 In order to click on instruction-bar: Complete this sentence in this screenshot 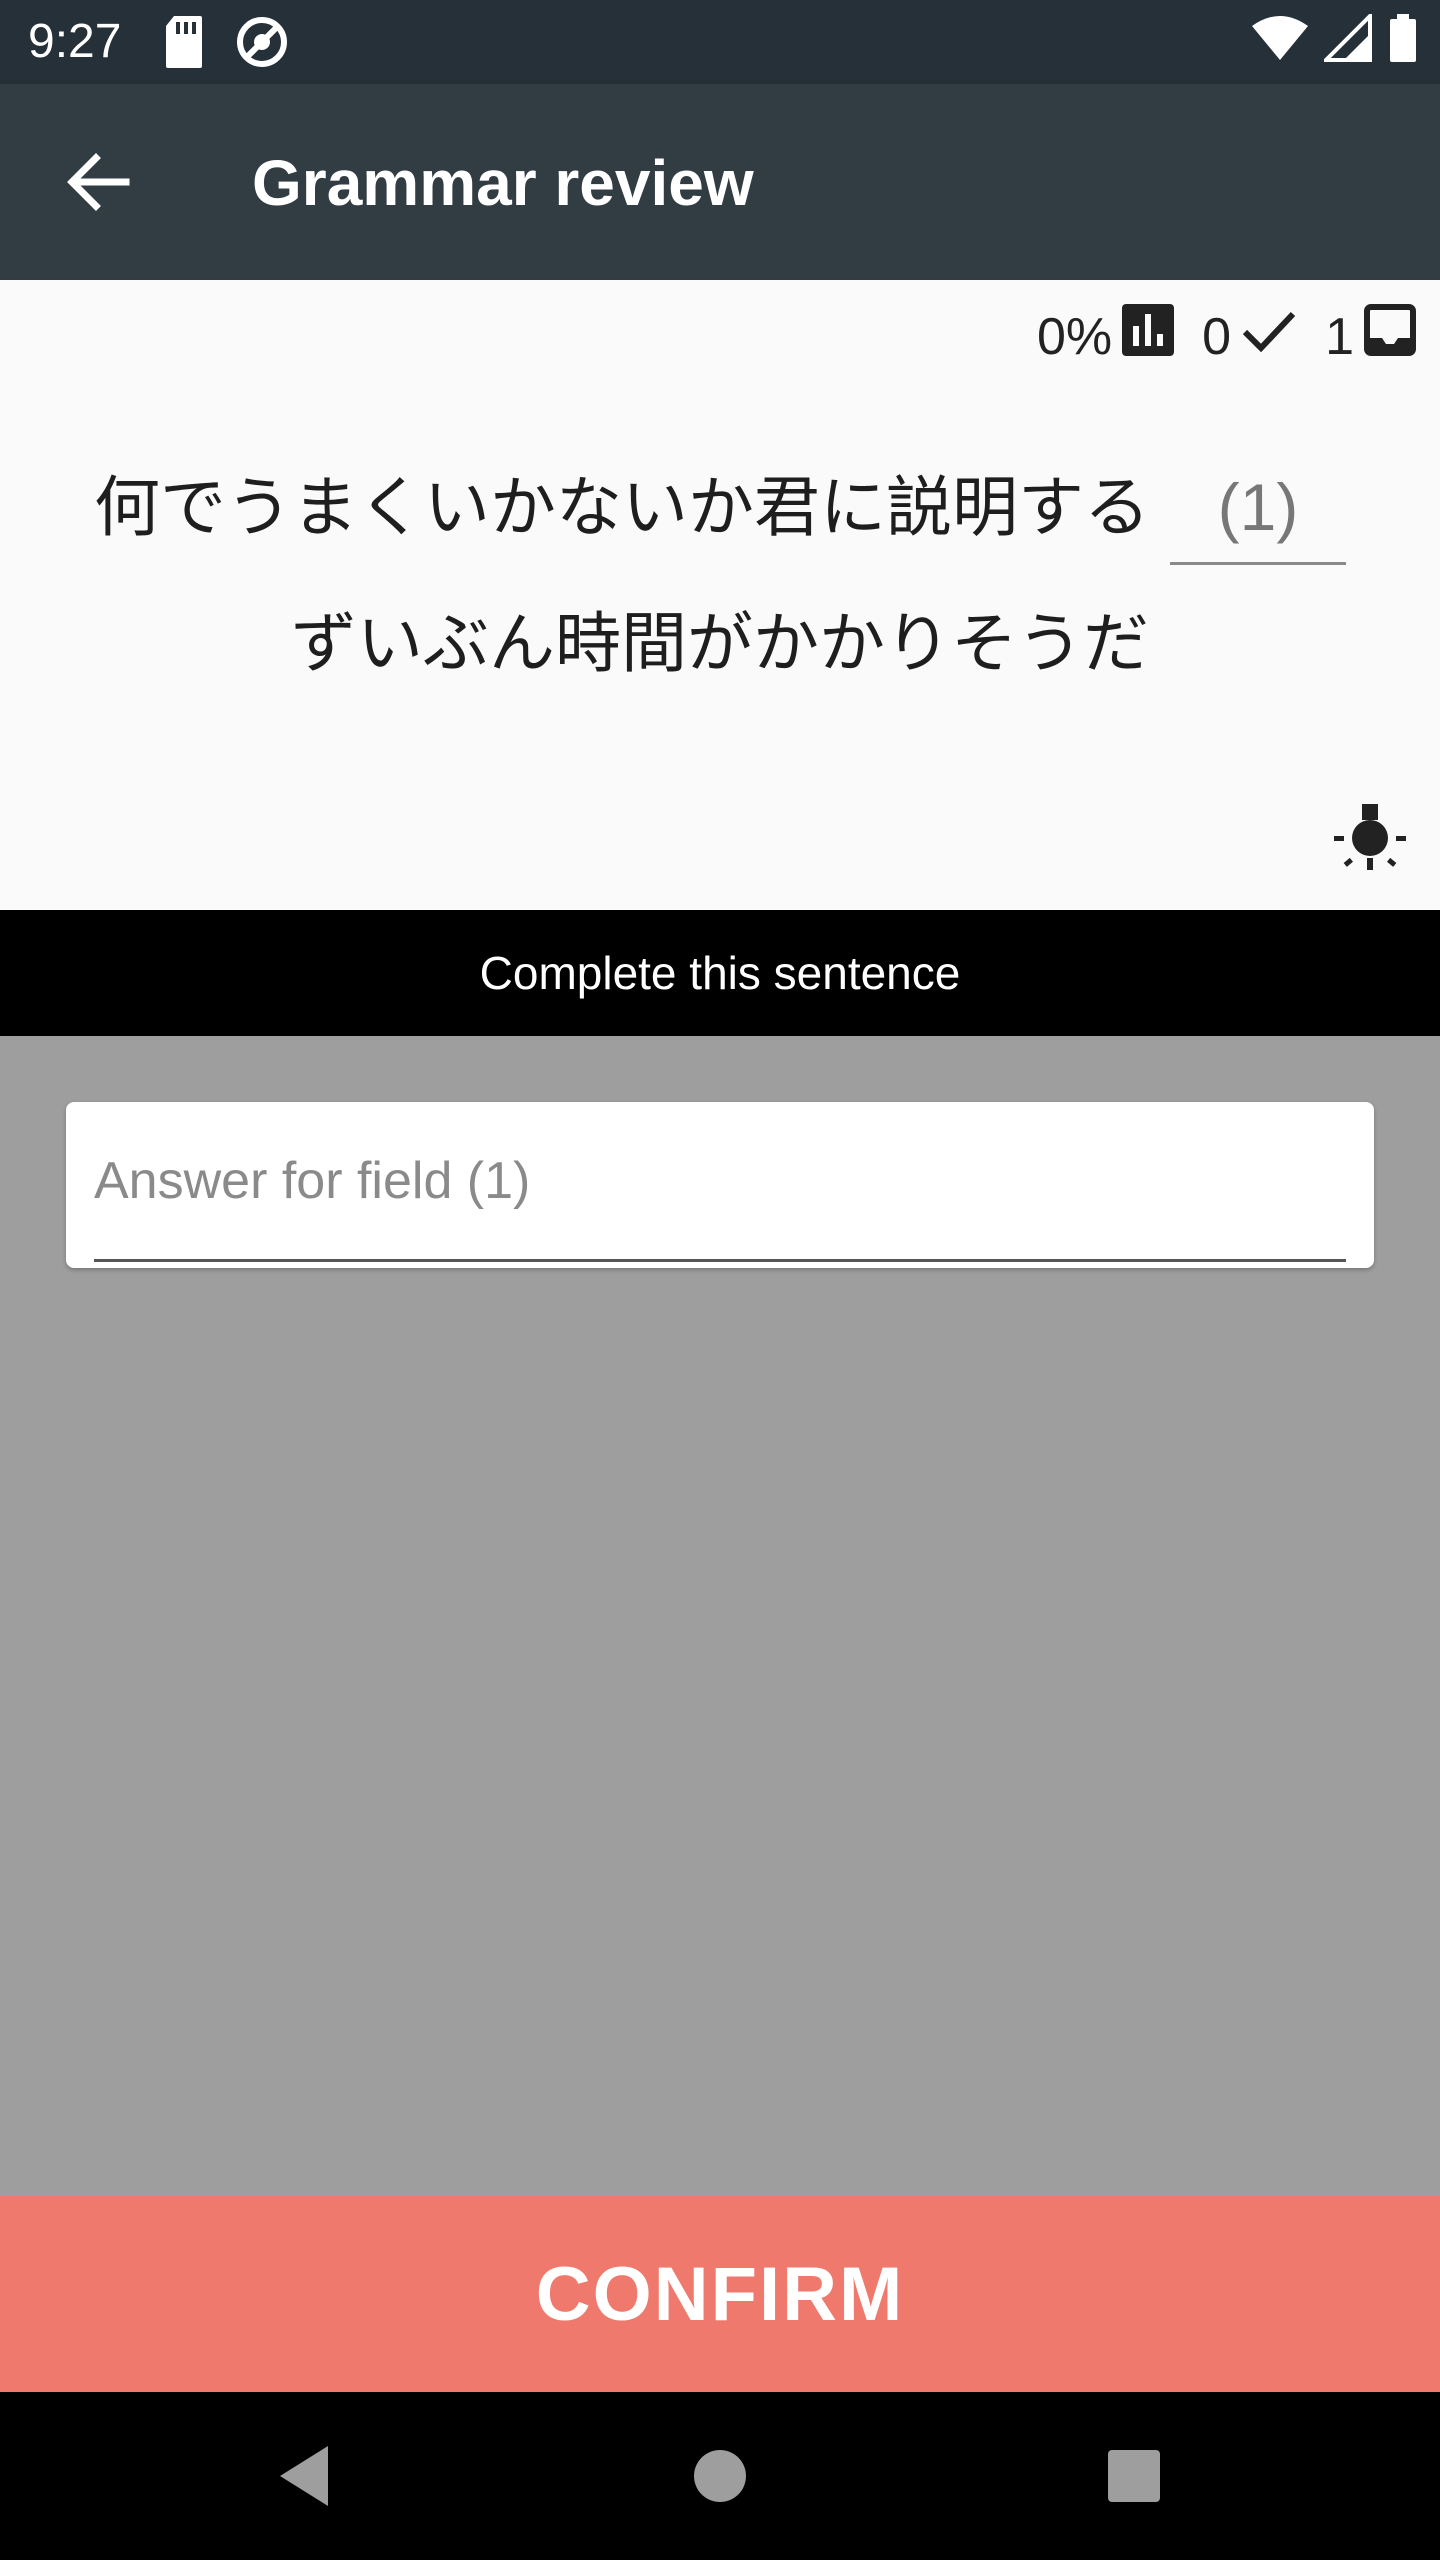, I will do `click(720, 973)`.